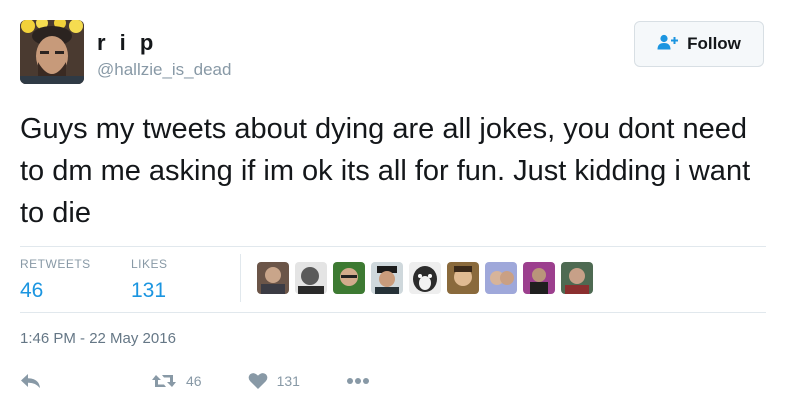 The height and width of the screenshot is (409, 789). I want to click on more-icon, so click(358, 381).